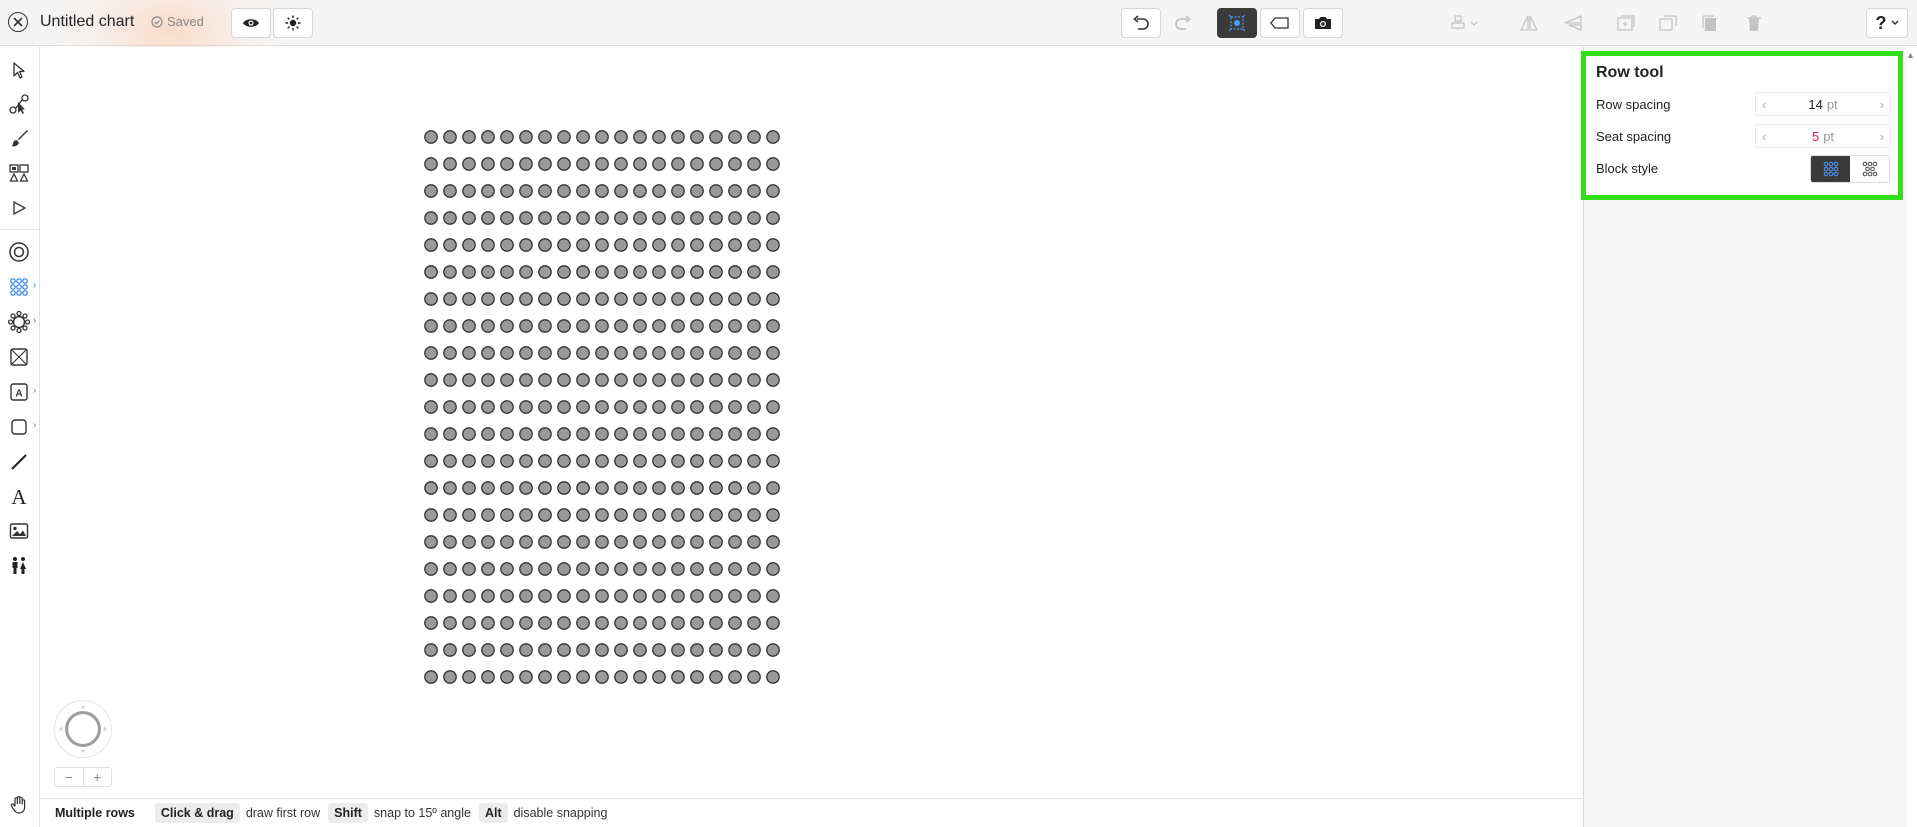 This screenshot has width=1917, height=827. What do you see at coordinates (83, 729) in the screenshot?
I see `rotation-compass` at bounding box center [83, 729].